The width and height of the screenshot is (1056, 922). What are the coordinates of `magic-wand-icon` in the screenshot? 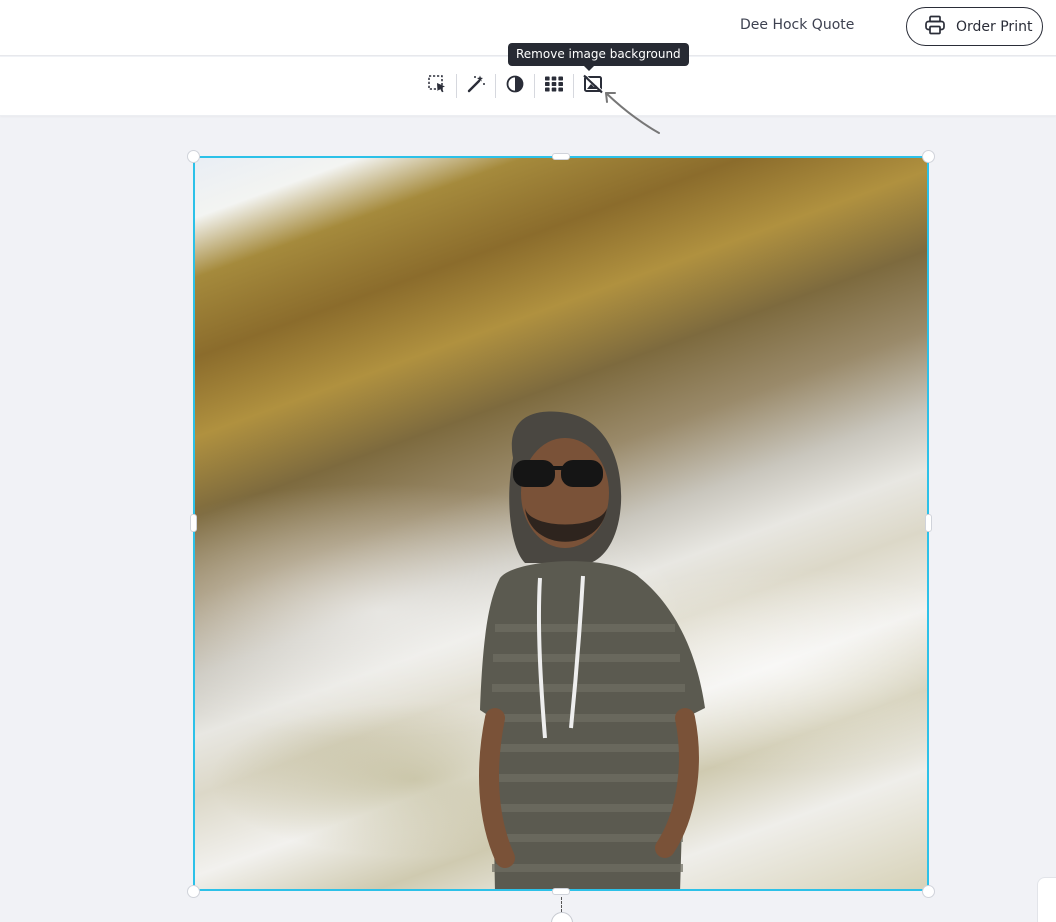 It's located at (476, 86).